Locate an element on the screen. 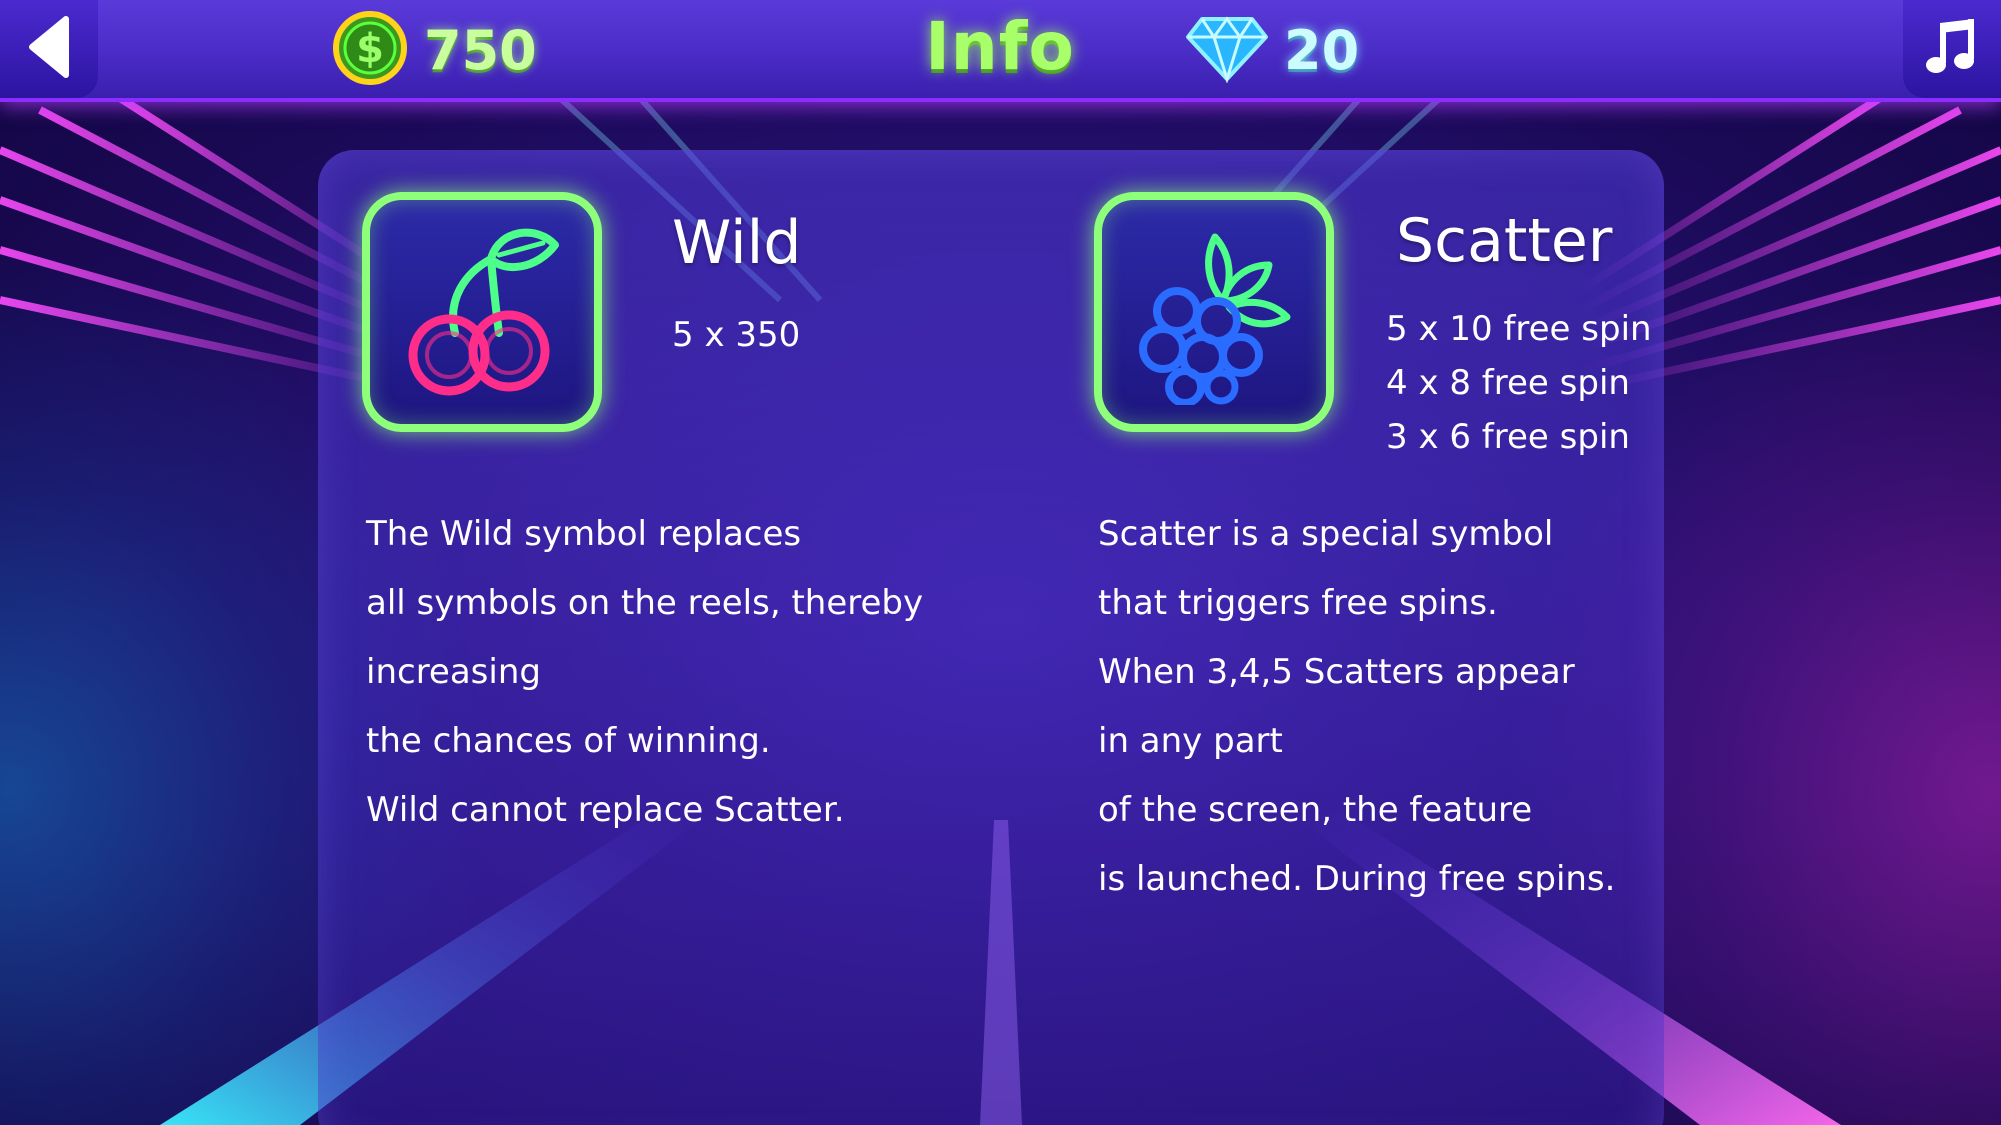  wild-description-line: Wild cannot replace Scatter. is located at coordinates (605, 810).